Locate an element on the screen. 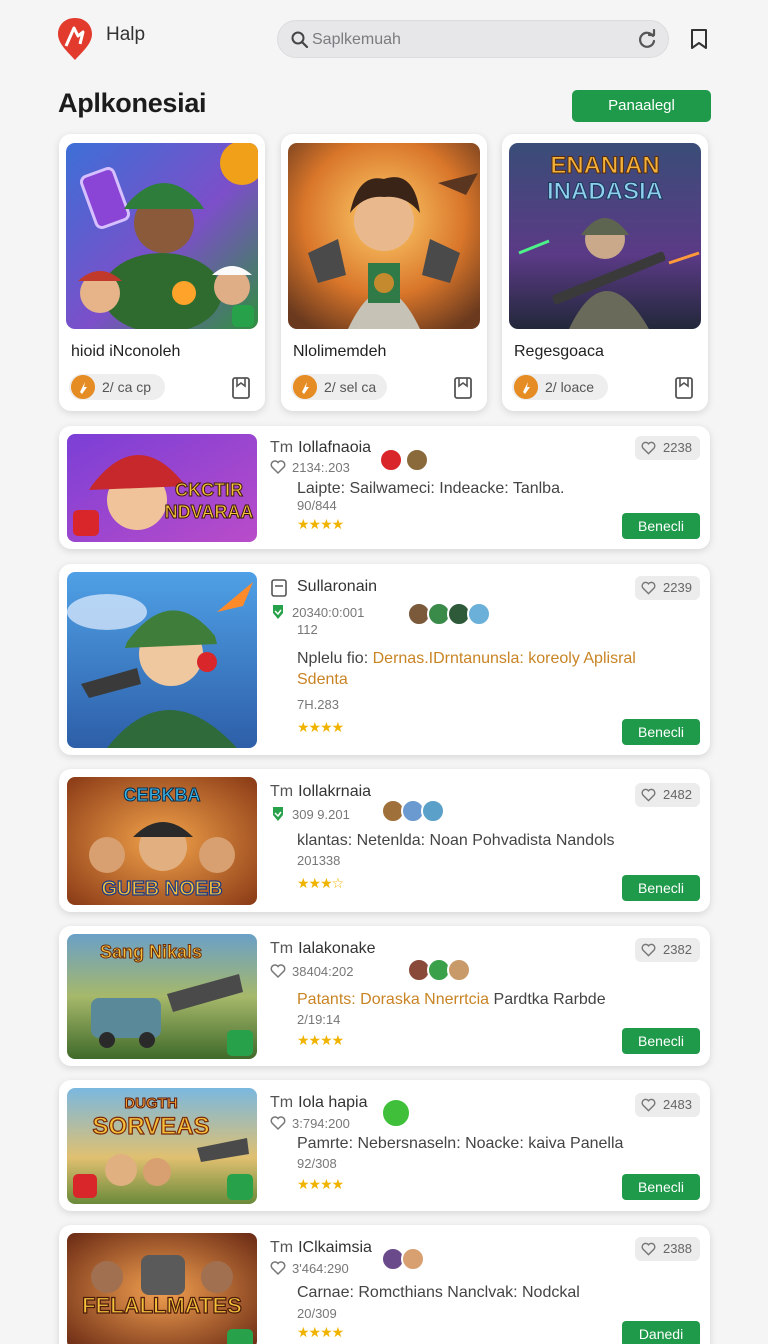 Image resolution: width=768 pixels, height=1344 pixels. featured-card: ENANIAN INADASIA Regesgoaca 2/ loace is located at coordinates (605, 272).